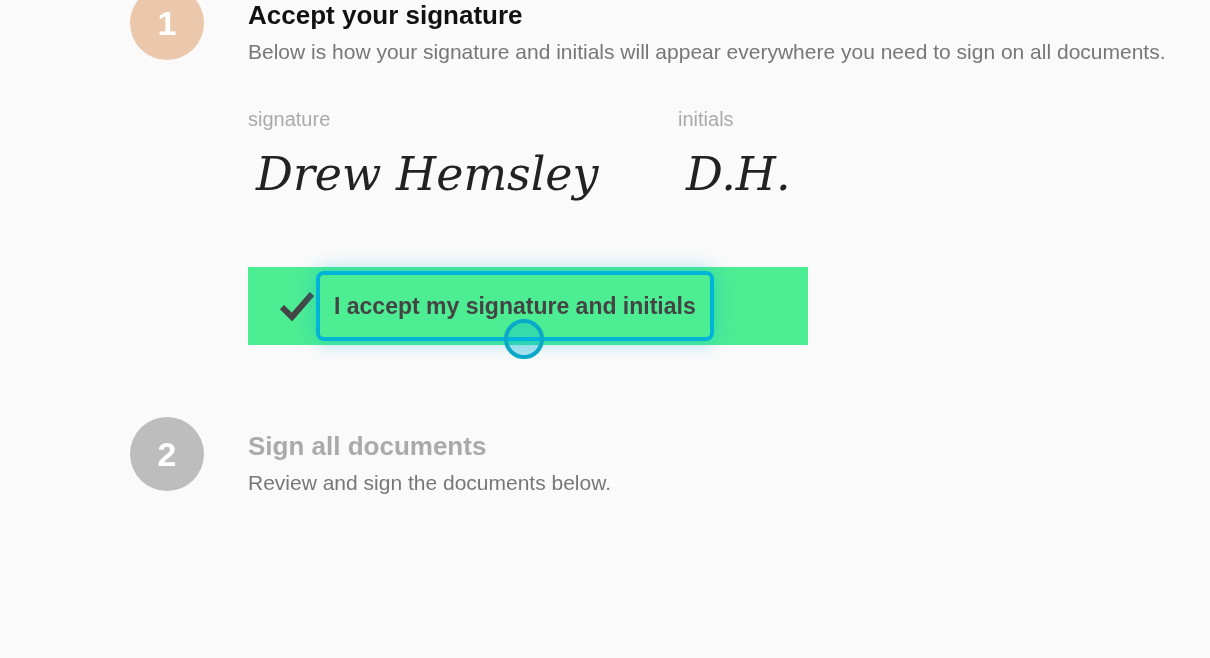 The height and width of the screenshot is (658, 1210). I want to click on step-description: Below is how your signature and initials will appear everywhere you need to sign on all documents., so click(707, 52).